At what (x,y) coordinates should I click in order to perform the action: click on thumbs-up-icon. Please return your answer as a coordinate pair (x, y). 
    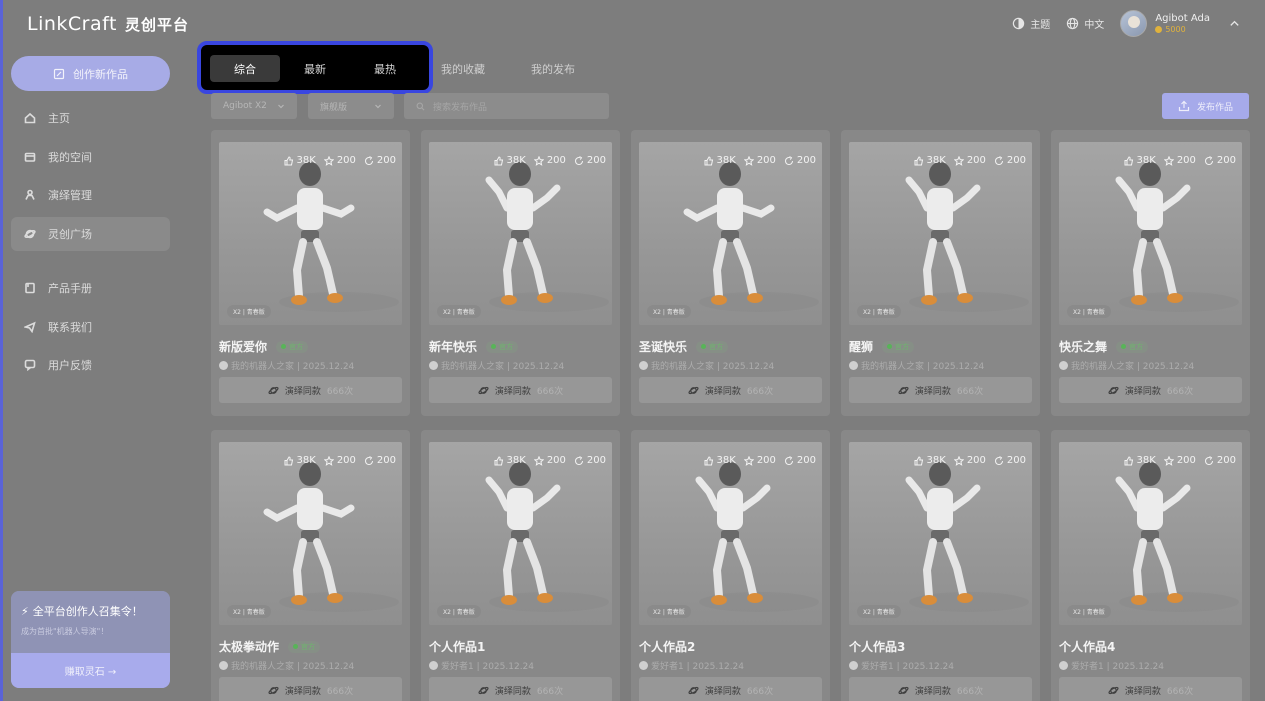
    Looking at the image, I should click on (288, 460).